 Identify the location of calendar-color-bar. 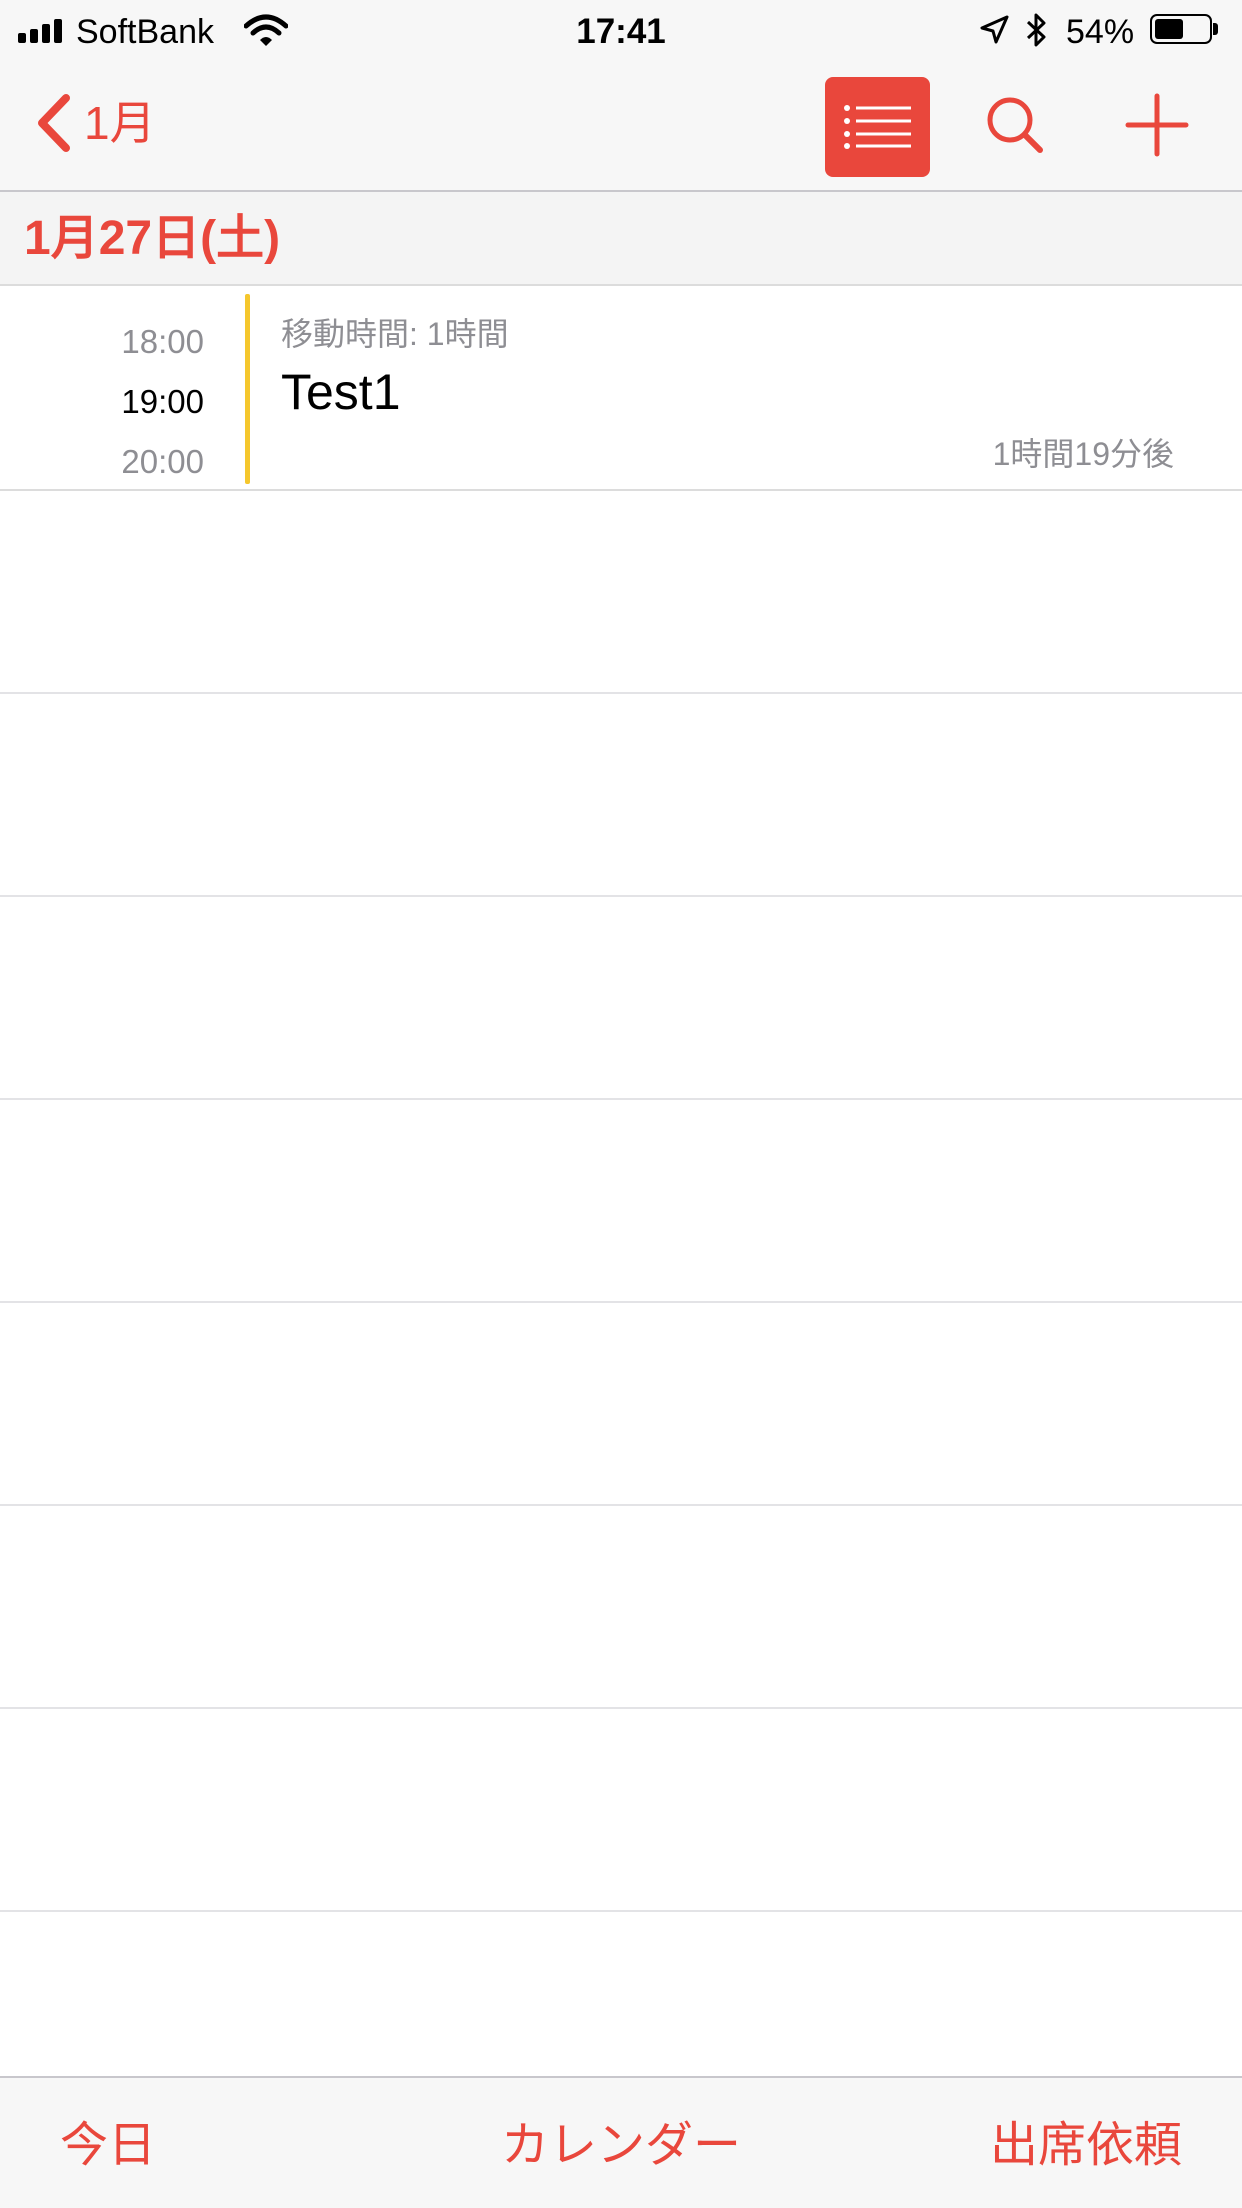
(247, 389).